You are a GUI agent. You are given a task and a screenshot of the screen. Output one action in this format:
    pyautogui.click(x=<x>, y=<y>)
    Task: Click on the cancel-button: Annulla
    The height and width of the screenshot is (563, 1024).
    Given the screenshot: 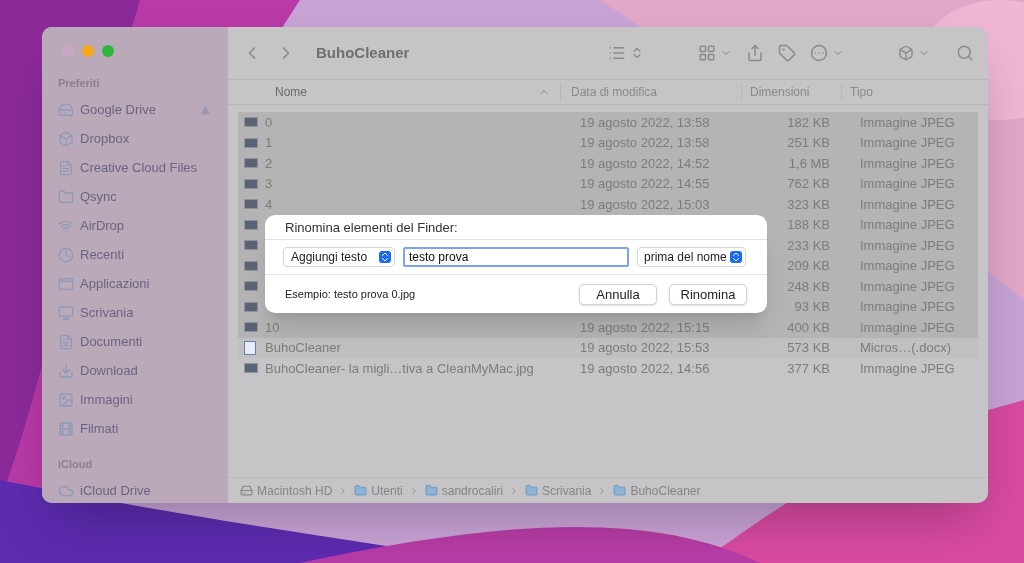 What is the action you would take?
    pyautogui.click(x=618, y=294)
    